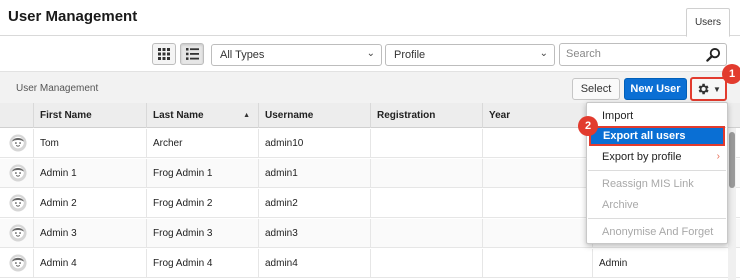  Describe the element at coordinates (713, 54) in the screenshot. I see `search-icon` at that location.